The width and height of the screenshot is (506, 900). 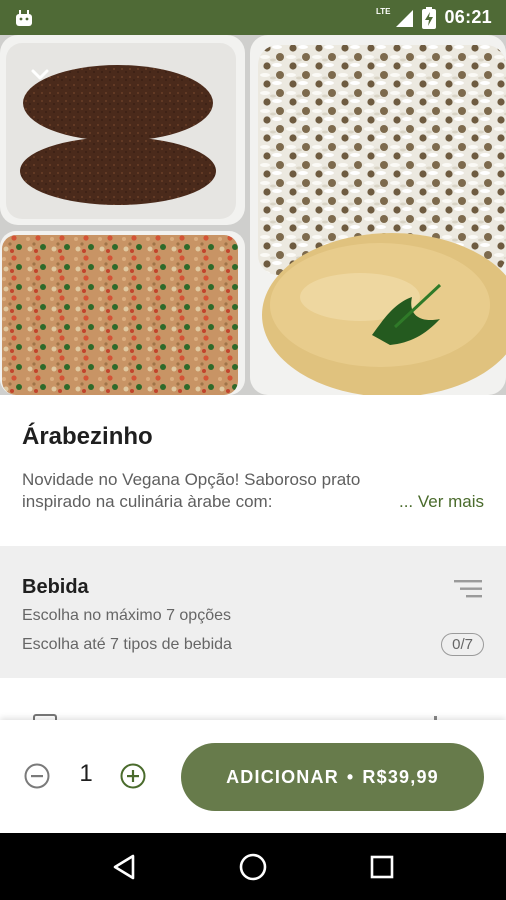 I want to click on recents-button, so click(x=382, y=867).